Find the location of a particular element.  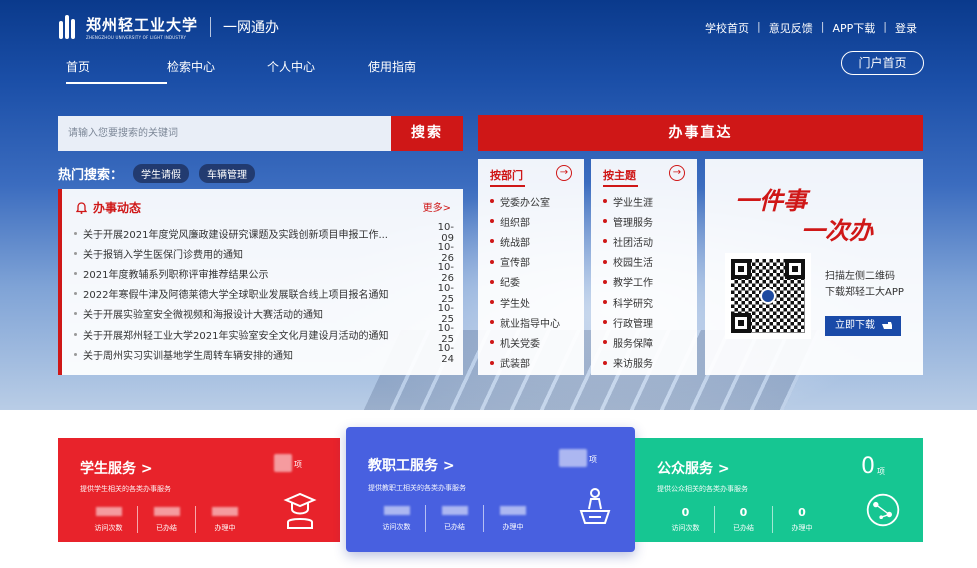

dept-item: 就业指导中心 is located at coordinates (525, 322).